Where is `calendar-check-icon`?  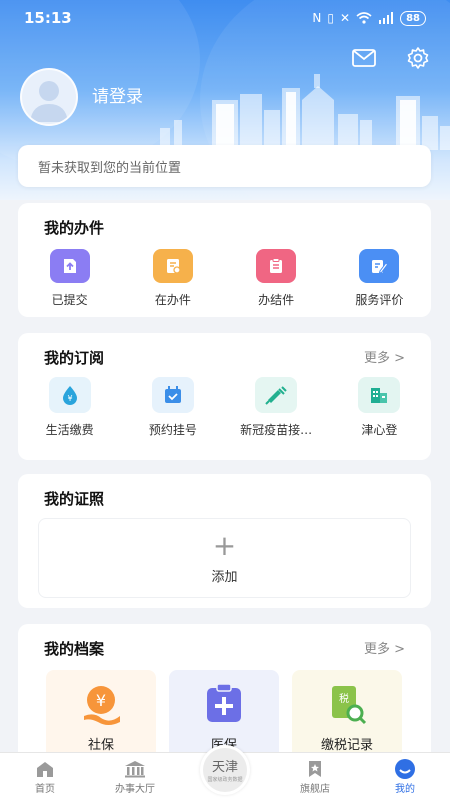
calendar-check-icon is located at coordinates (172, 395).